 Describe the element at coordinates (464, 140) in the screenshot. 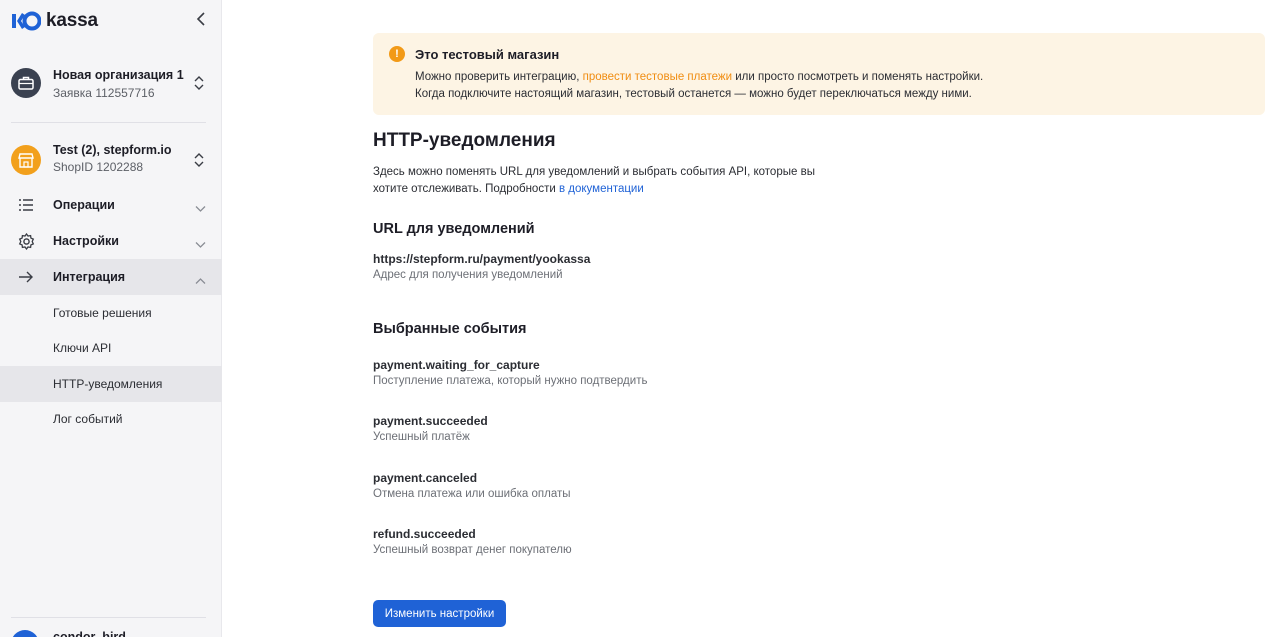

I see `page-title: HTTP-уведомления` at that location.